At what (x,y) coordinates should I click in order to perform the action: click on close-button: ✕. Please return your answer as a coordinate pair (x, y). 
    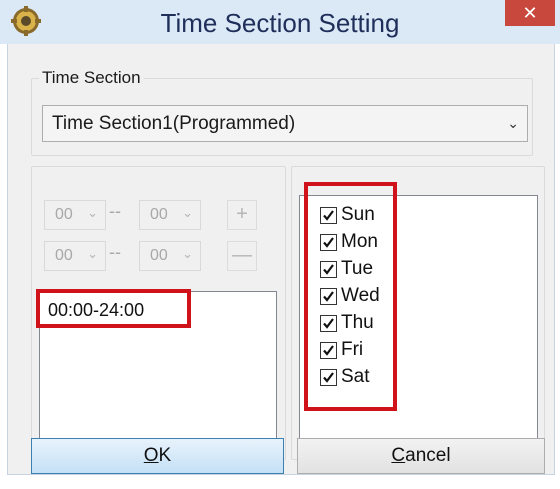
    Looking at the image, I should click on (530, 13).